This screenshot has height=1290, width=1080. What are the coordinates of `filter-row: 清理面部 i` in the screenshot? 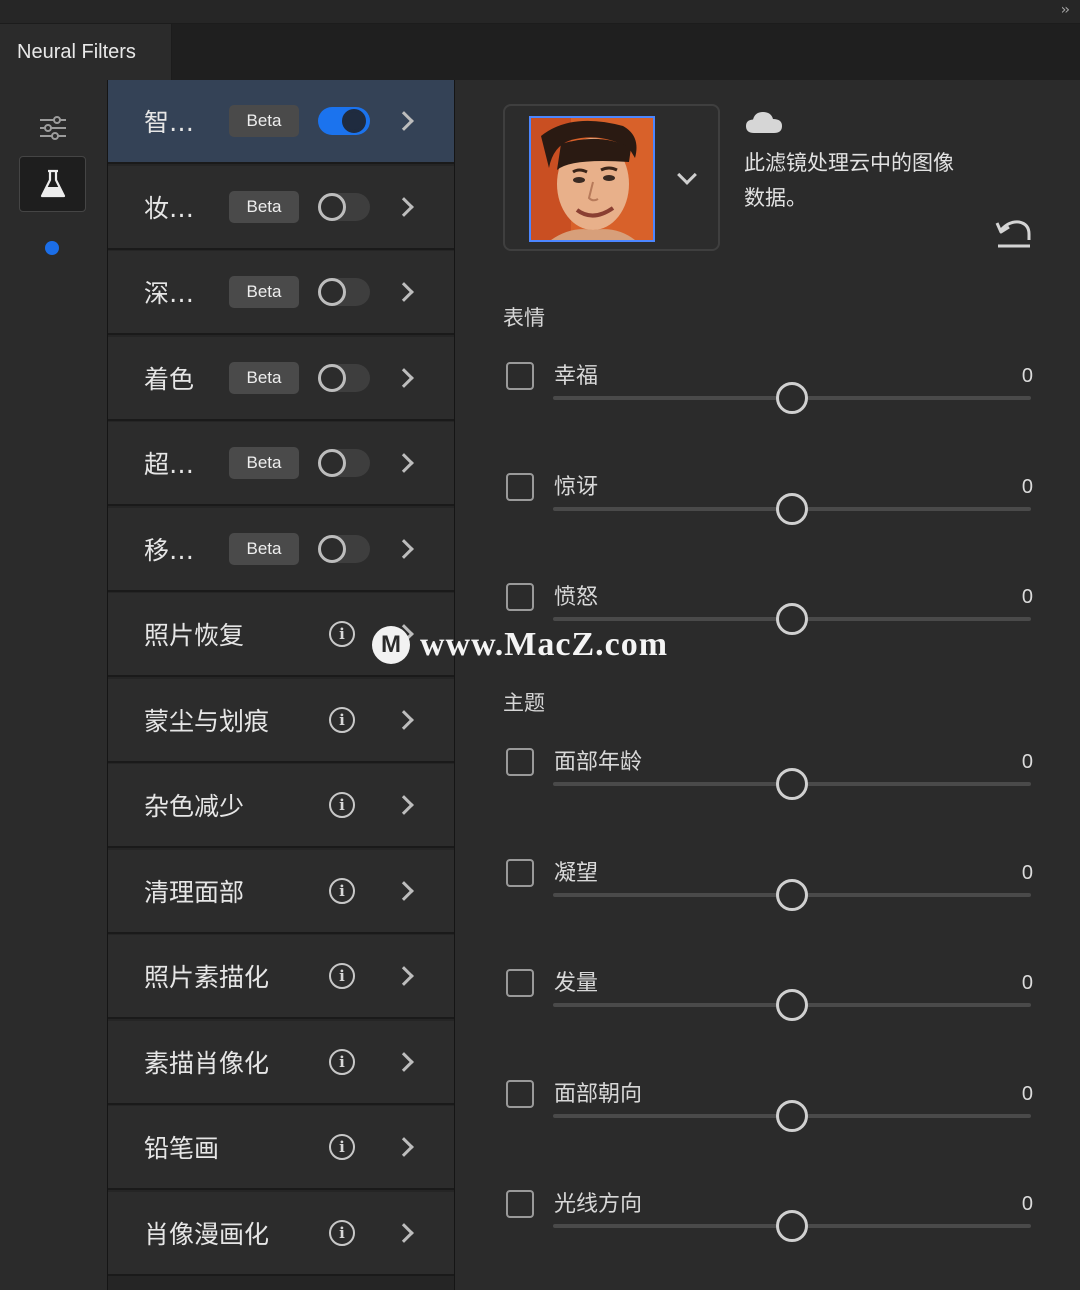 It's located at (281, 891).